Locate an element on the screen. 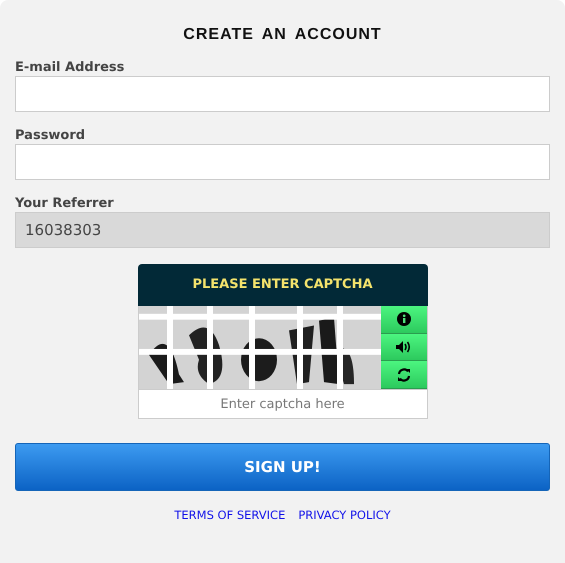 This screenshot has height=563, width=565. info-icon is located at coordinates (403, 319).